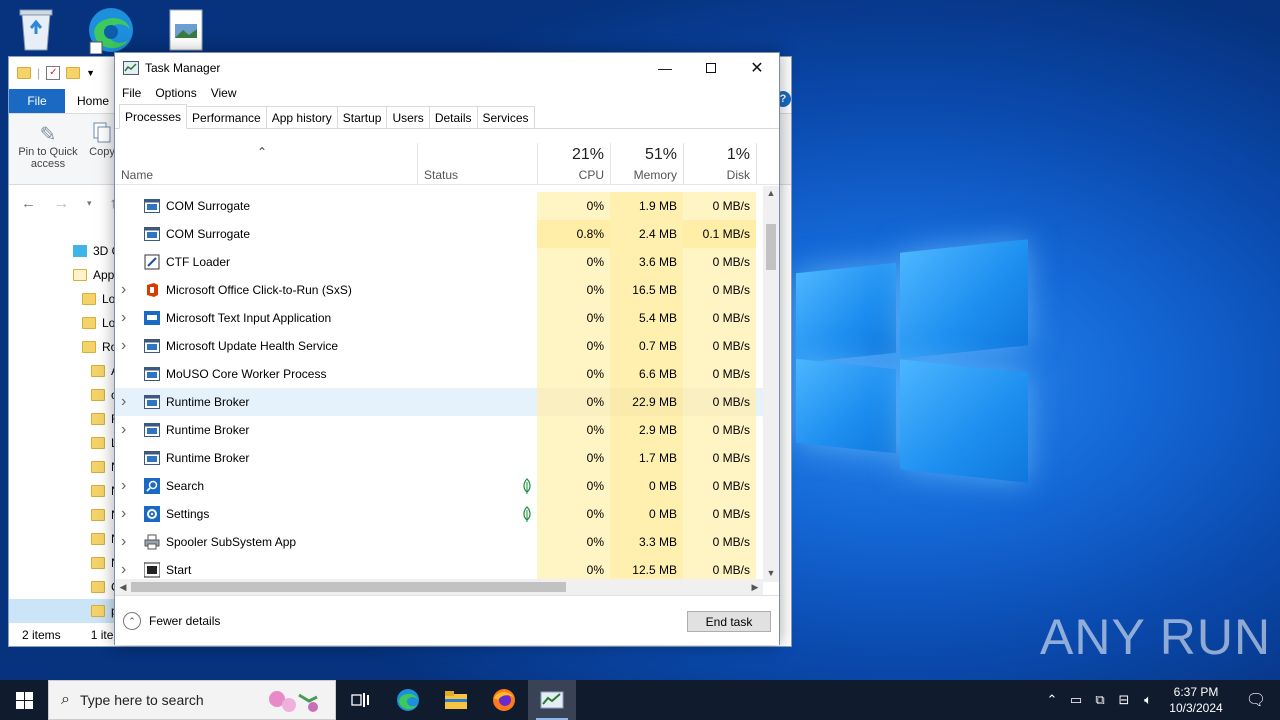 The height and width of the screenshot is (720, 1280). Describe the element at coordinates (1100, 700) in the screenshot. I see `device-icon: ⧉` at that location.